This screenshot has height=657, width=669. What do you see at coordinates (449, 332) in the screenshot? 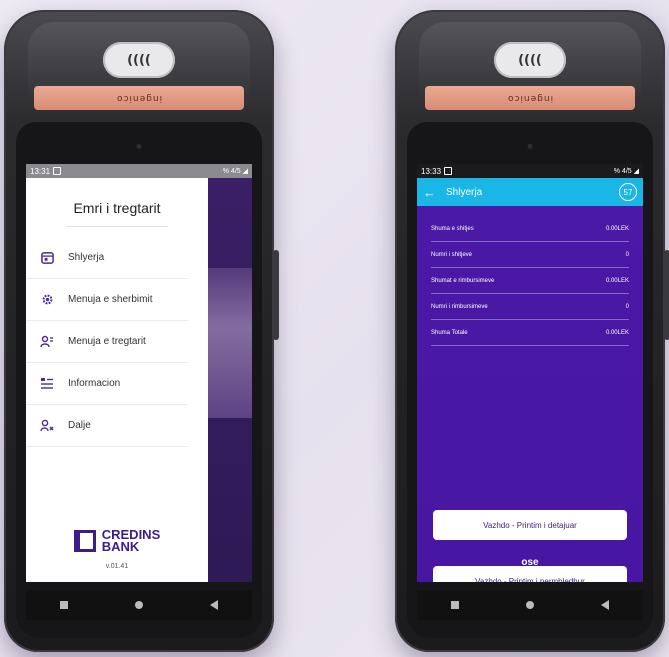
I see `row-label: Shuma Totale` at bounding box center [449, 332].